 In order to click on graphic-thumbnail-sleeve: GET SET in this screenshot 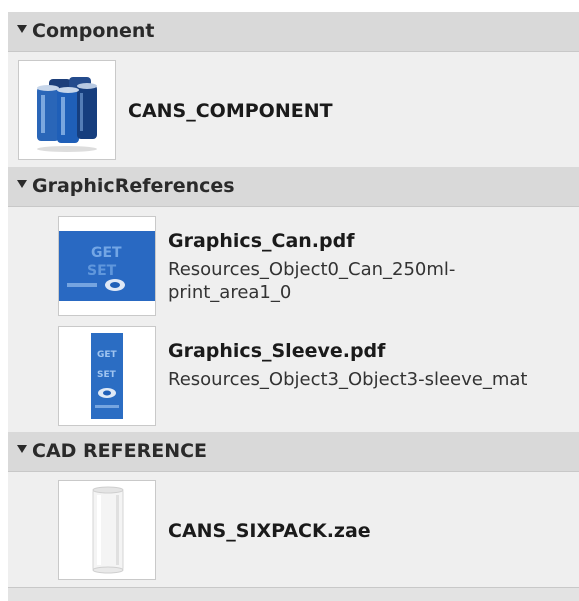, I will do `click(107, 376)`.